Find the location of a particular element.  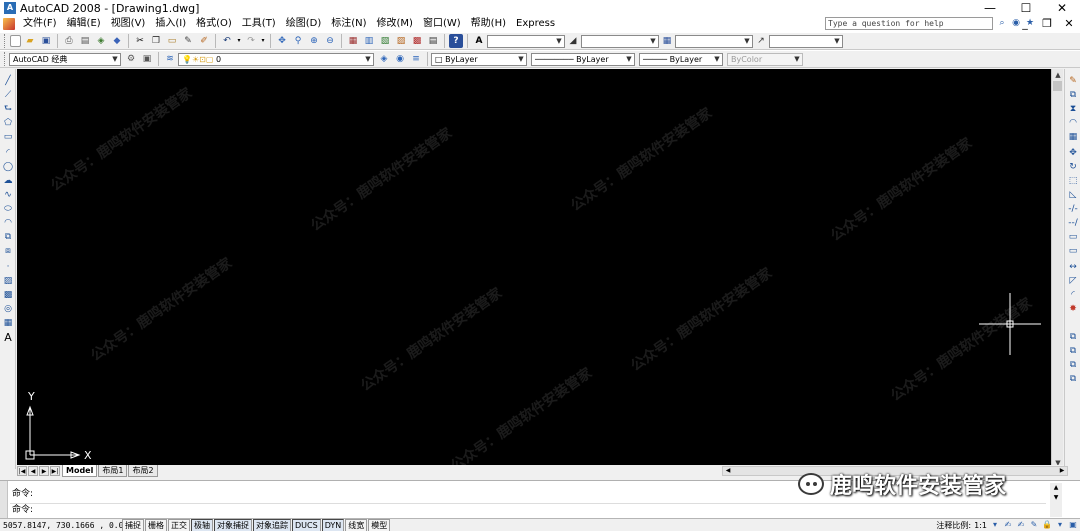

ellipse-icon: ⬭ is located at coordinates (8, 209).